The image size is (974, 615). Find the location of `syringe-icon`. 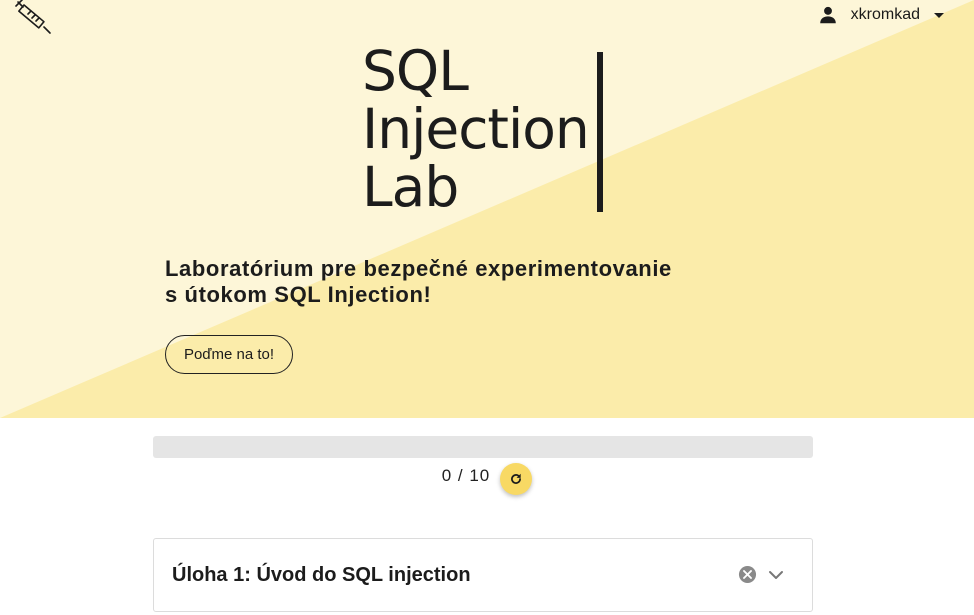

syringe-icon is located at coordinates (34, 18).